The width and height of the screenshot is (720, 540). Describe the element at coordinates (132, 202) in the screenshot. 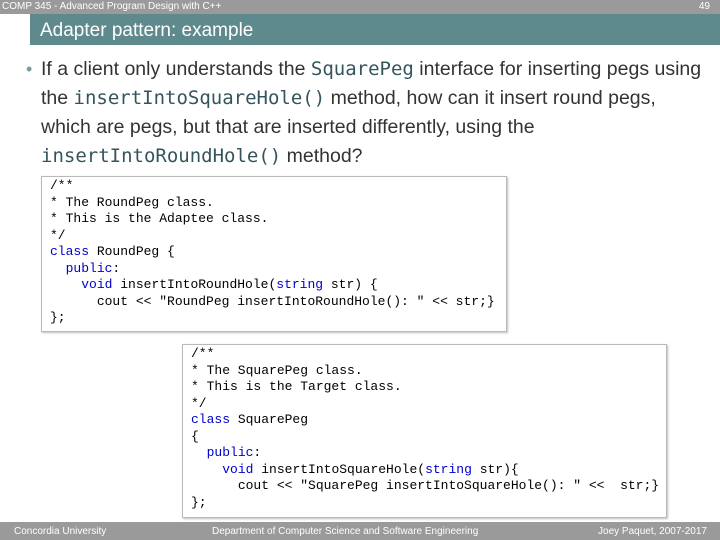

I see `code-line: * The RoundPeg class.` at that location.